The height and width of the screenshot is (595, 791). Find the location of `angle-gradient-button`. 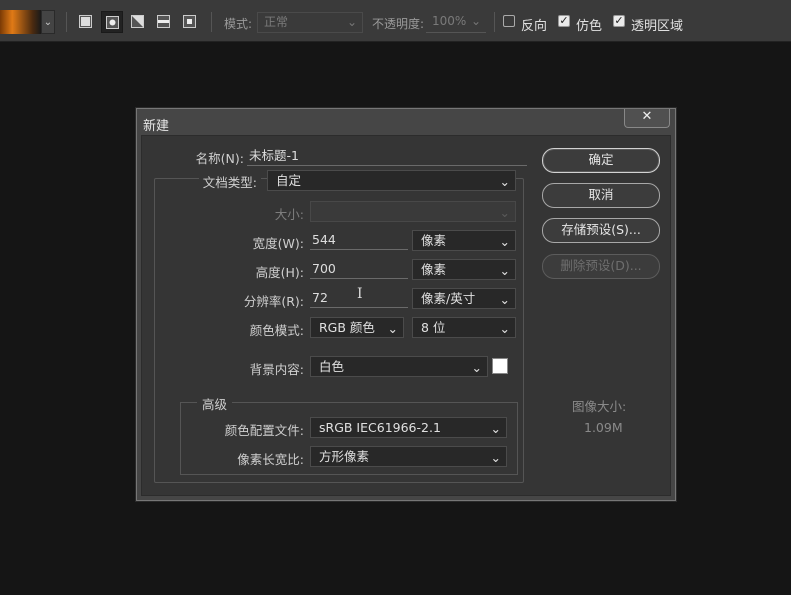

angle-gradient-button is located at coordinates (138, 22).